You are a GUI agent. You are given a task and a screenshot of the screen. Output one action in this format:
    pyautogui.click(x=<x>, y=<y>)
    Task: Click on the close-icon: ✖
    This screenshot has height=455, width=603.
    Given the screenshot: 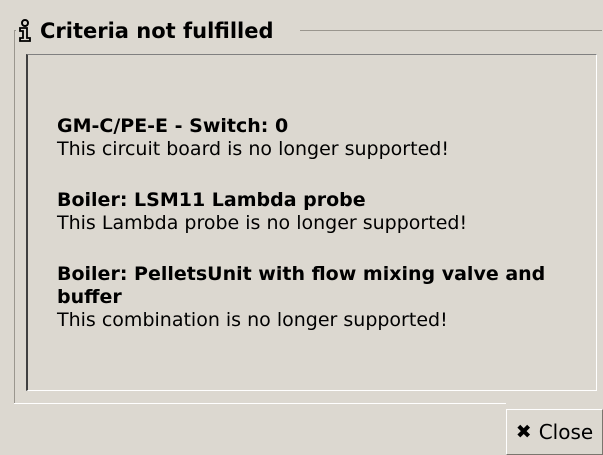 What is the action you would take?
    pyautogui.click(x=523, y=432)
    